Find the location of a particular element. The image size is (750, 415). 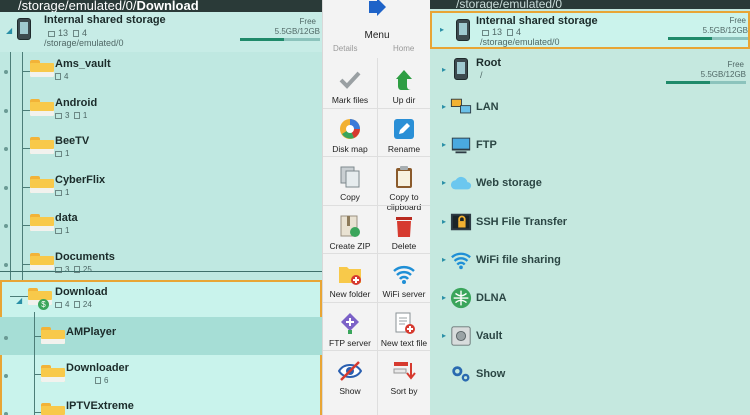

storage-folder-count: 13 is located at coordinates (63, 33).